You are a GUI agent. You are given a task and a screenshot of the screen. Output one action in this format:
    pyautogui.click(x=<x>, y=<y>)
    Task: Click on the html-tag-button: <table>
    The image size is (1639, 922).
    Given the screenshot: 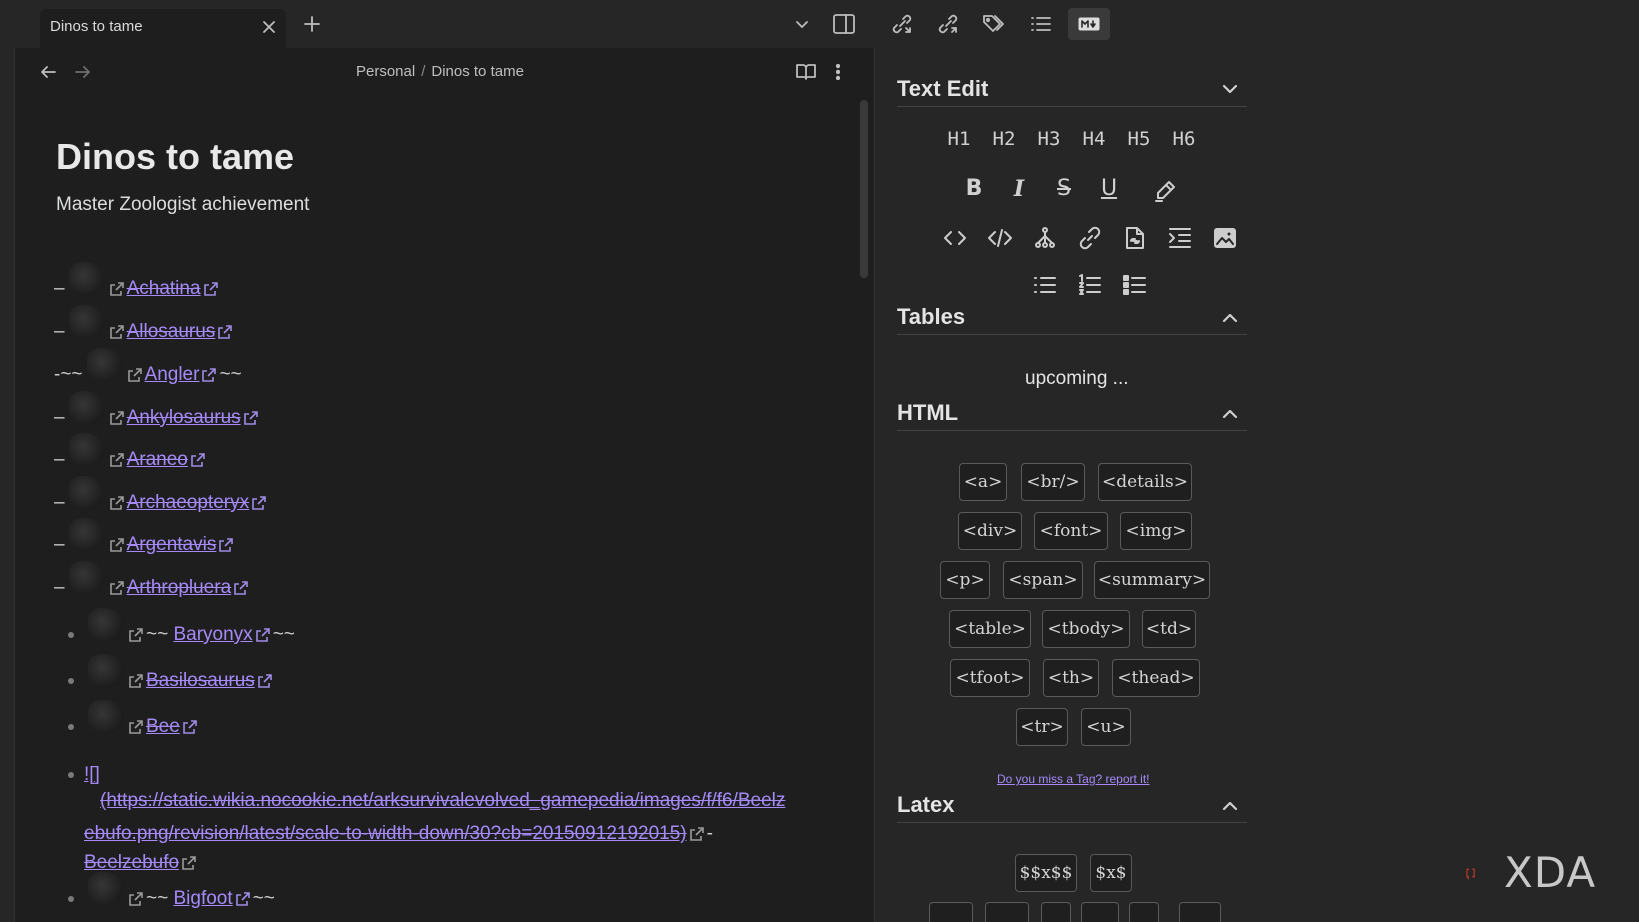 What is the action you would take?
    pyautogui.click(x=990, y=629)
    